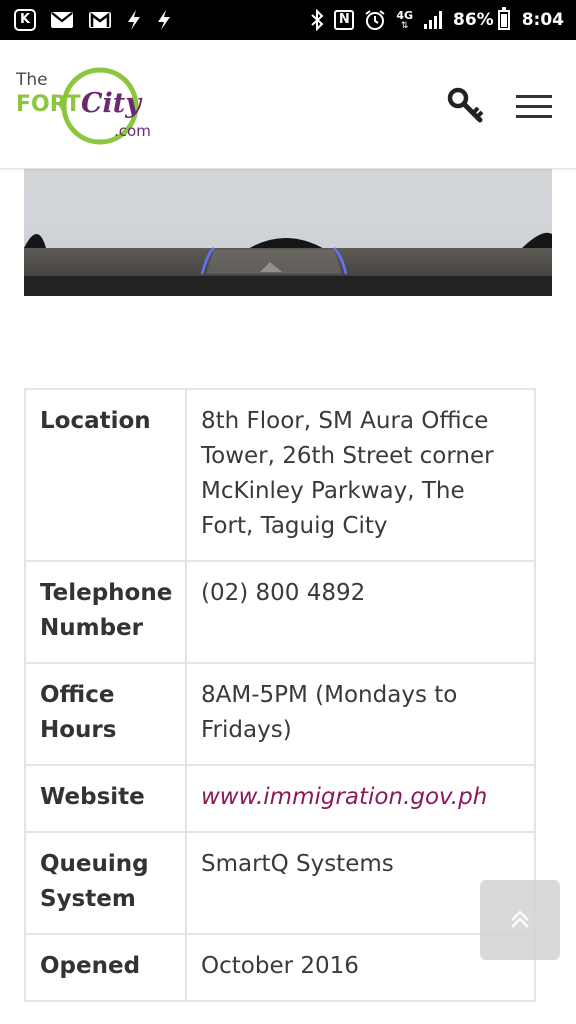 The image size is (576, 1024). Describe the element at coordinates (503, 18) in the screenshot. I see `battery-icon` at that location.